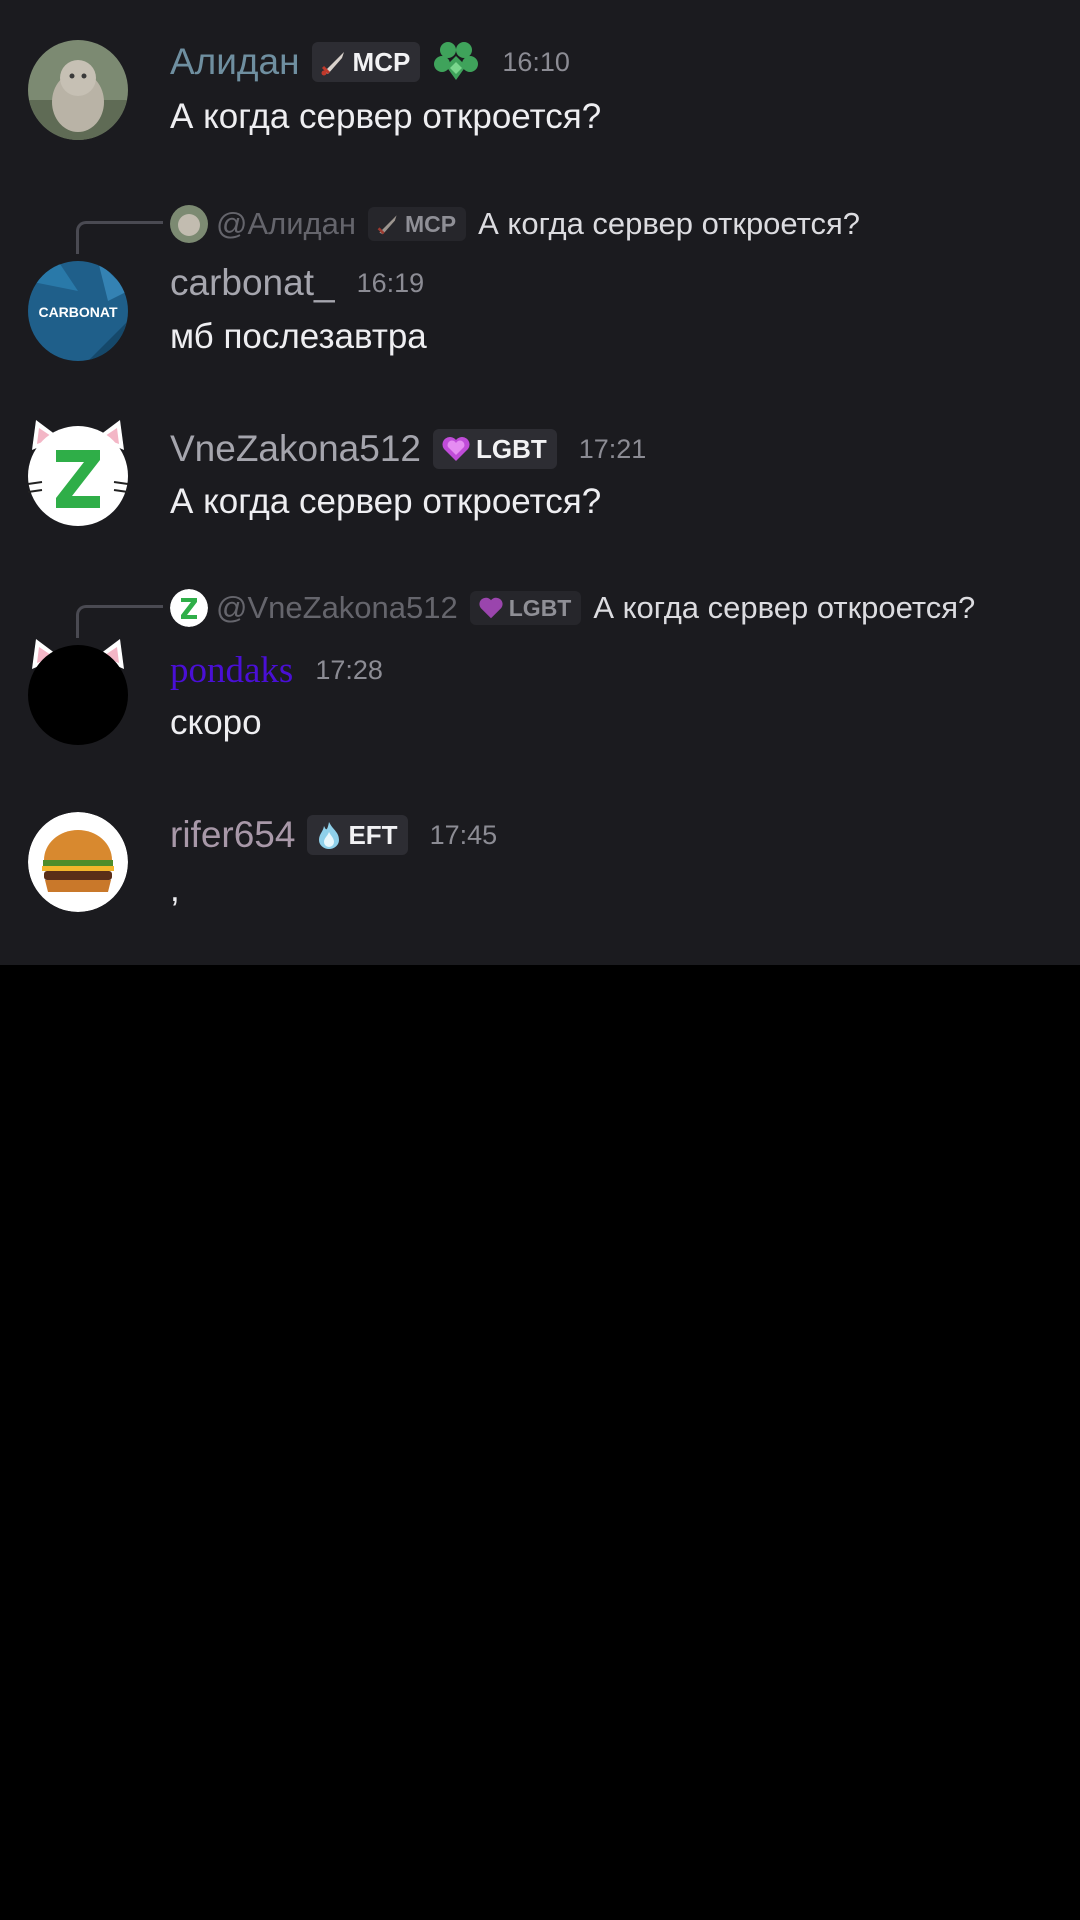 This screenshot has width=1080, height=1920. Describe the element at coordinates (231, 670) in the screenshot. I see `username: pondaks` at that location.